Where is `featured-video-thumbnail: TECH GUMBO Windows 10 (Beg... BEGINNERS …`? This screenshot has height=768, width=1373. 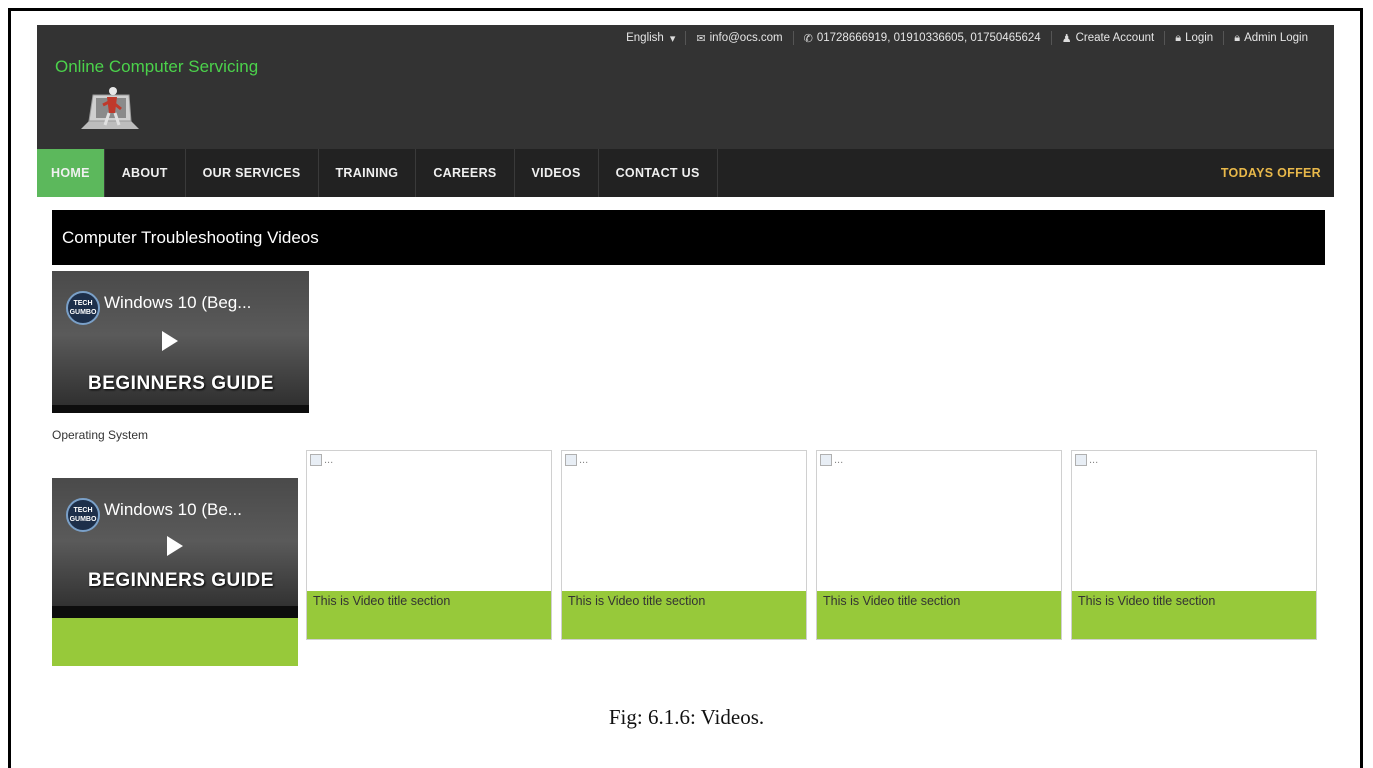 featured-video-thumbnail: TECH GUMBO Windows 10 (Beg... BEGINNERS … is located at coordinates (180, 342).